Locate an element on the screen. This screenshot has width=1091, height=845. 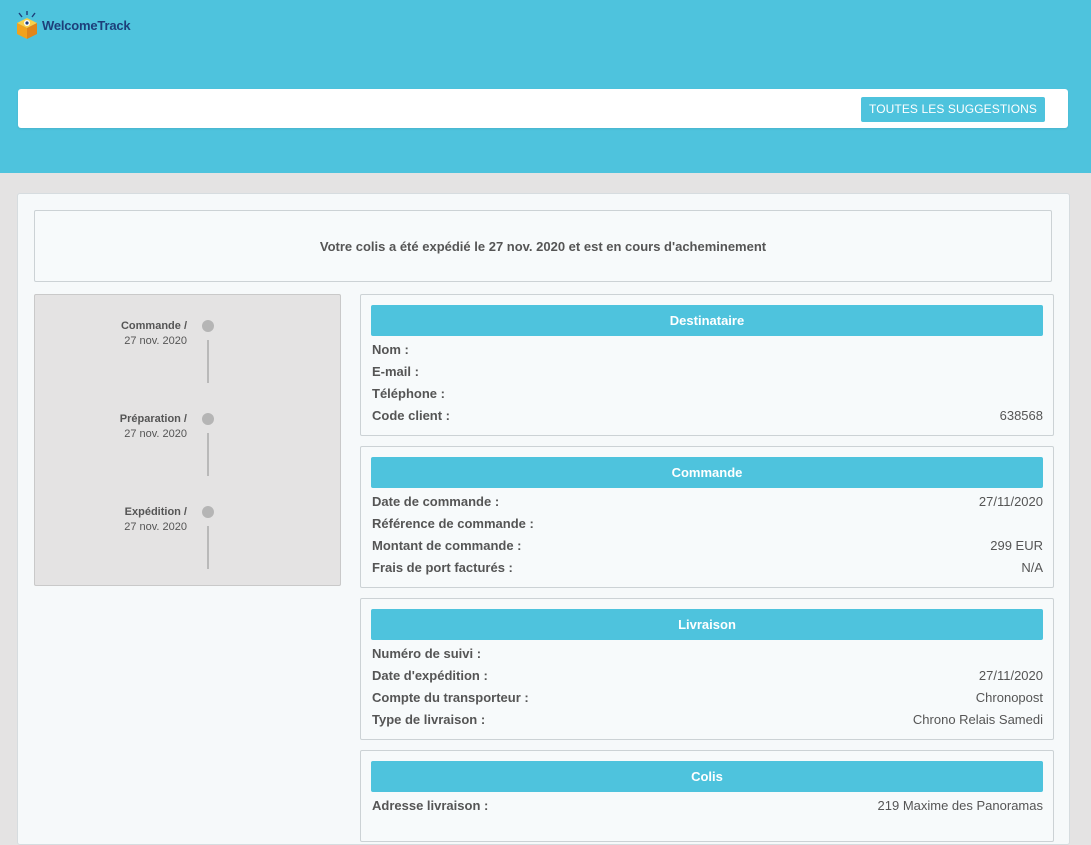
info-row: Référence de commande : is located at coordinates (707, 523).